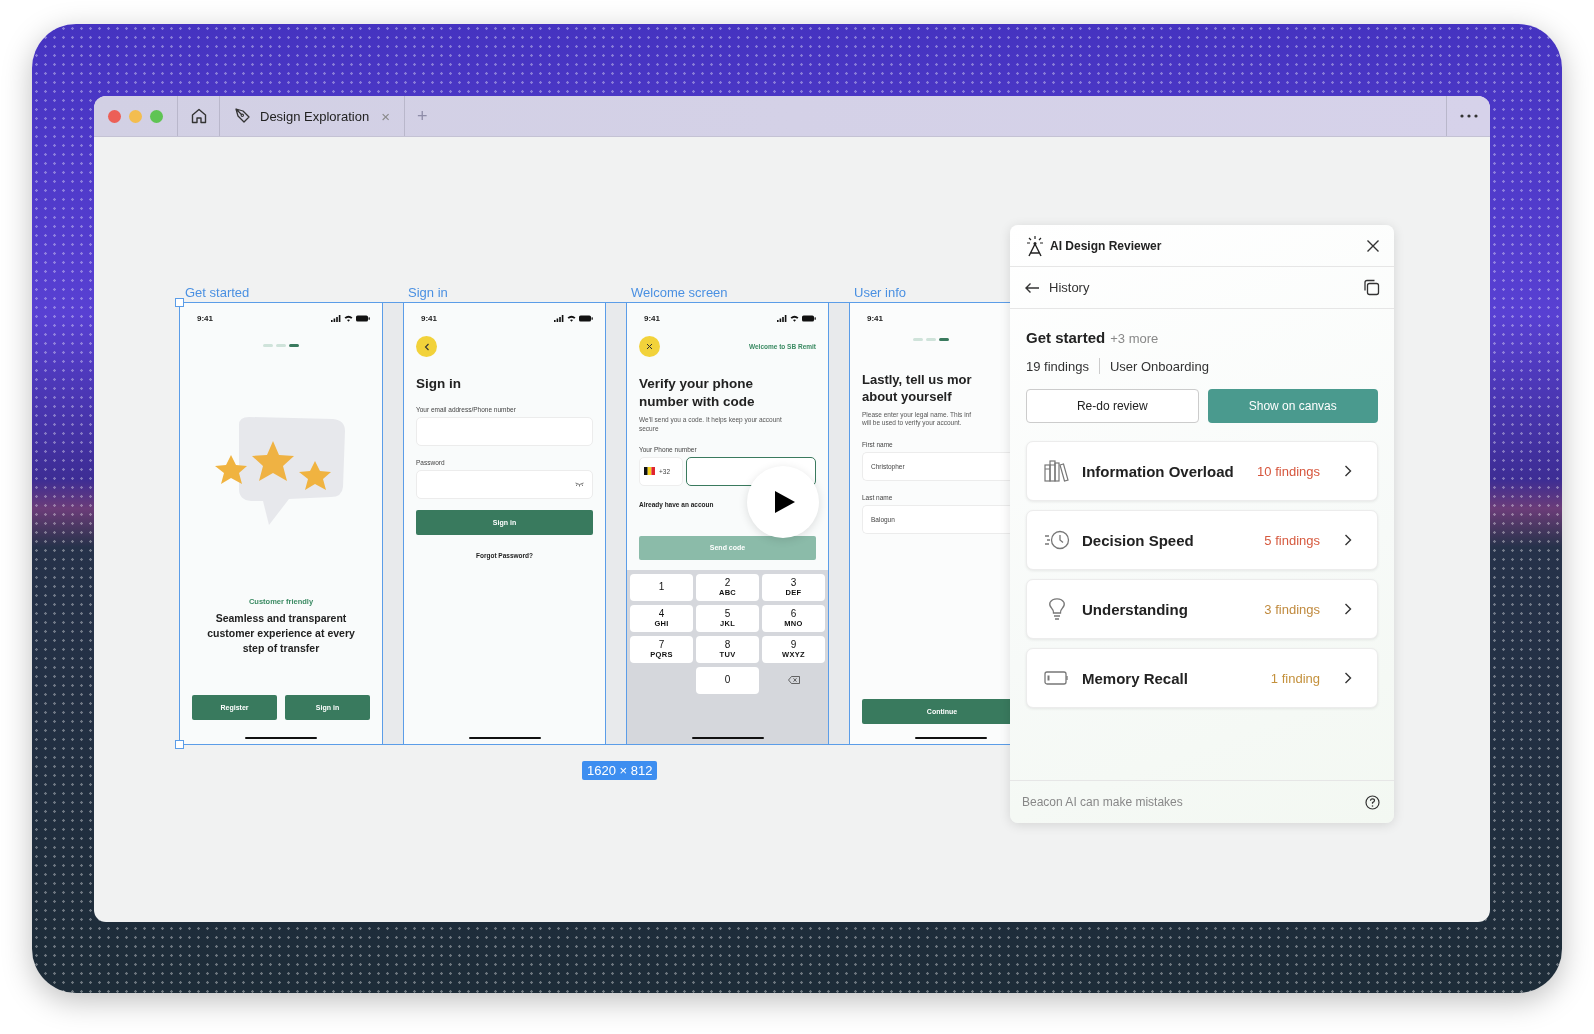  I want to click on books-icon, so click(1057, 471).